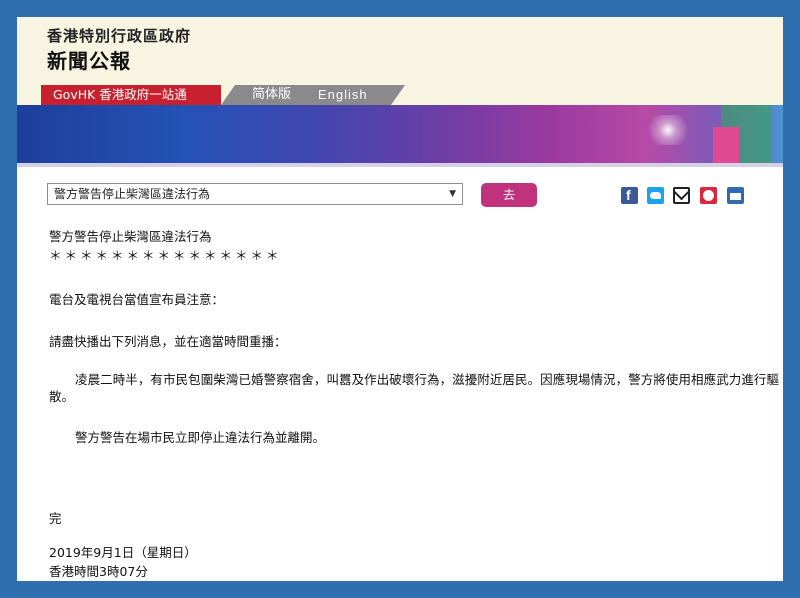  I want to click on dropdown-arrow-icon: ▼, so click(452, 194).